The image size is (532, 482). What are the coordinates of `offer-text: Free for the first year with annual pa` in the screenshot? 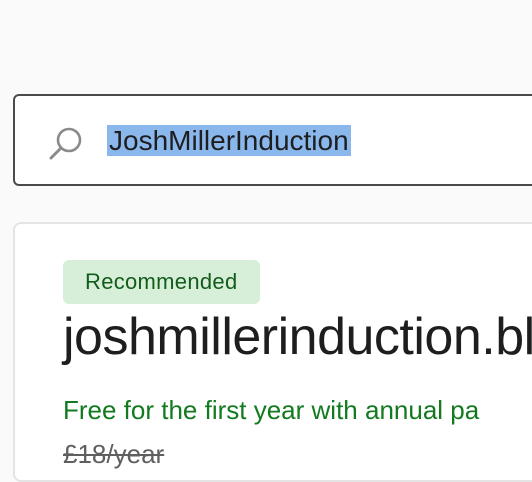 It's located at (271, 410).